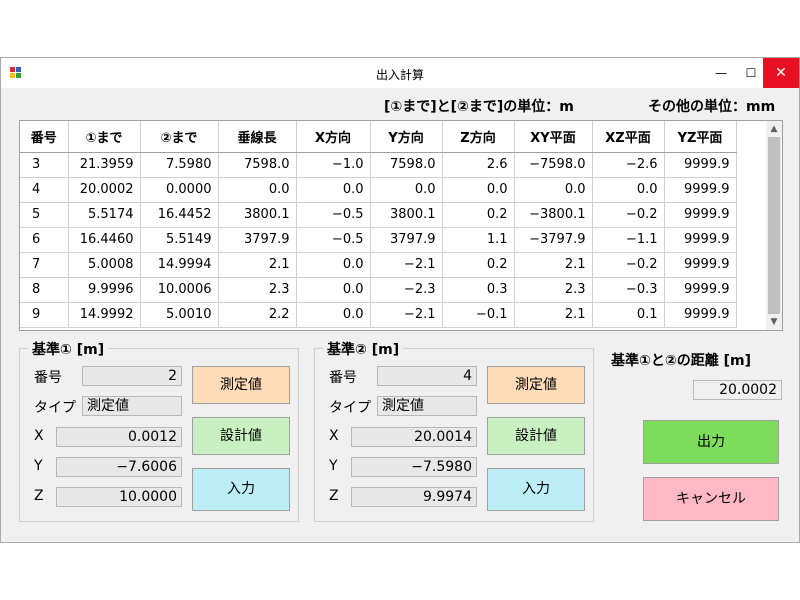  Describe the element at coordinates (179, 240) in the screenshot. I see `table-cell: 5.5149` at that location.